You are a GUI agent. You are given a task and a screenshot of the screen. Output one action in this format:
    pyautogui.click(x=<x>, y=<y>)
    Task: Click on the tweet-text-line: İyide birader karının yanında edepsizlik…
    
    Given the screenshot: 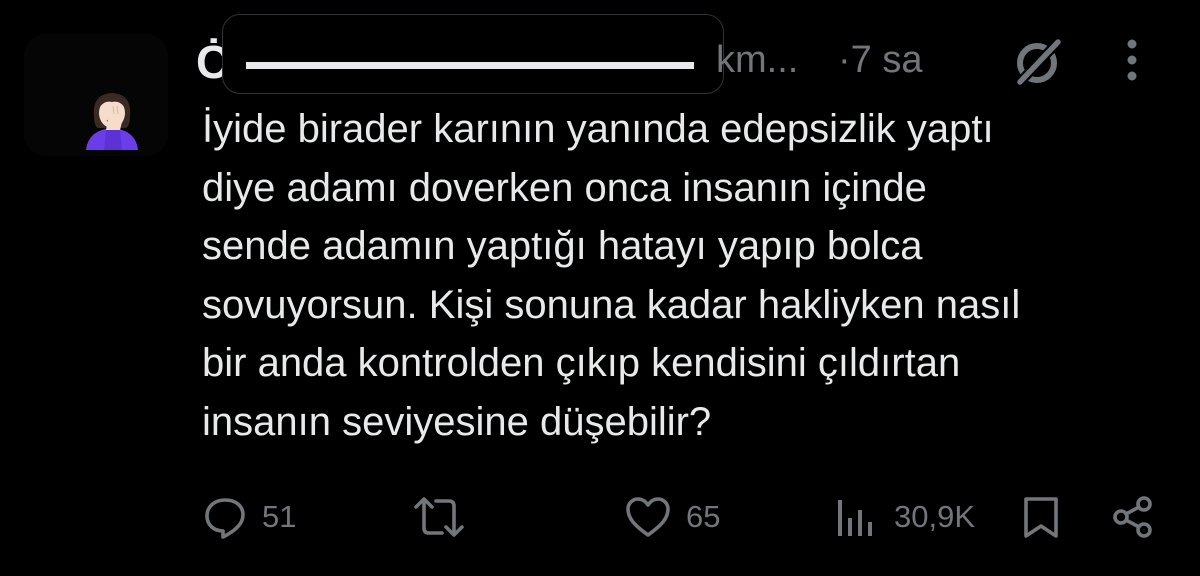 What is the action you would take?
    pyautogui.click(x=598, y=129)
    